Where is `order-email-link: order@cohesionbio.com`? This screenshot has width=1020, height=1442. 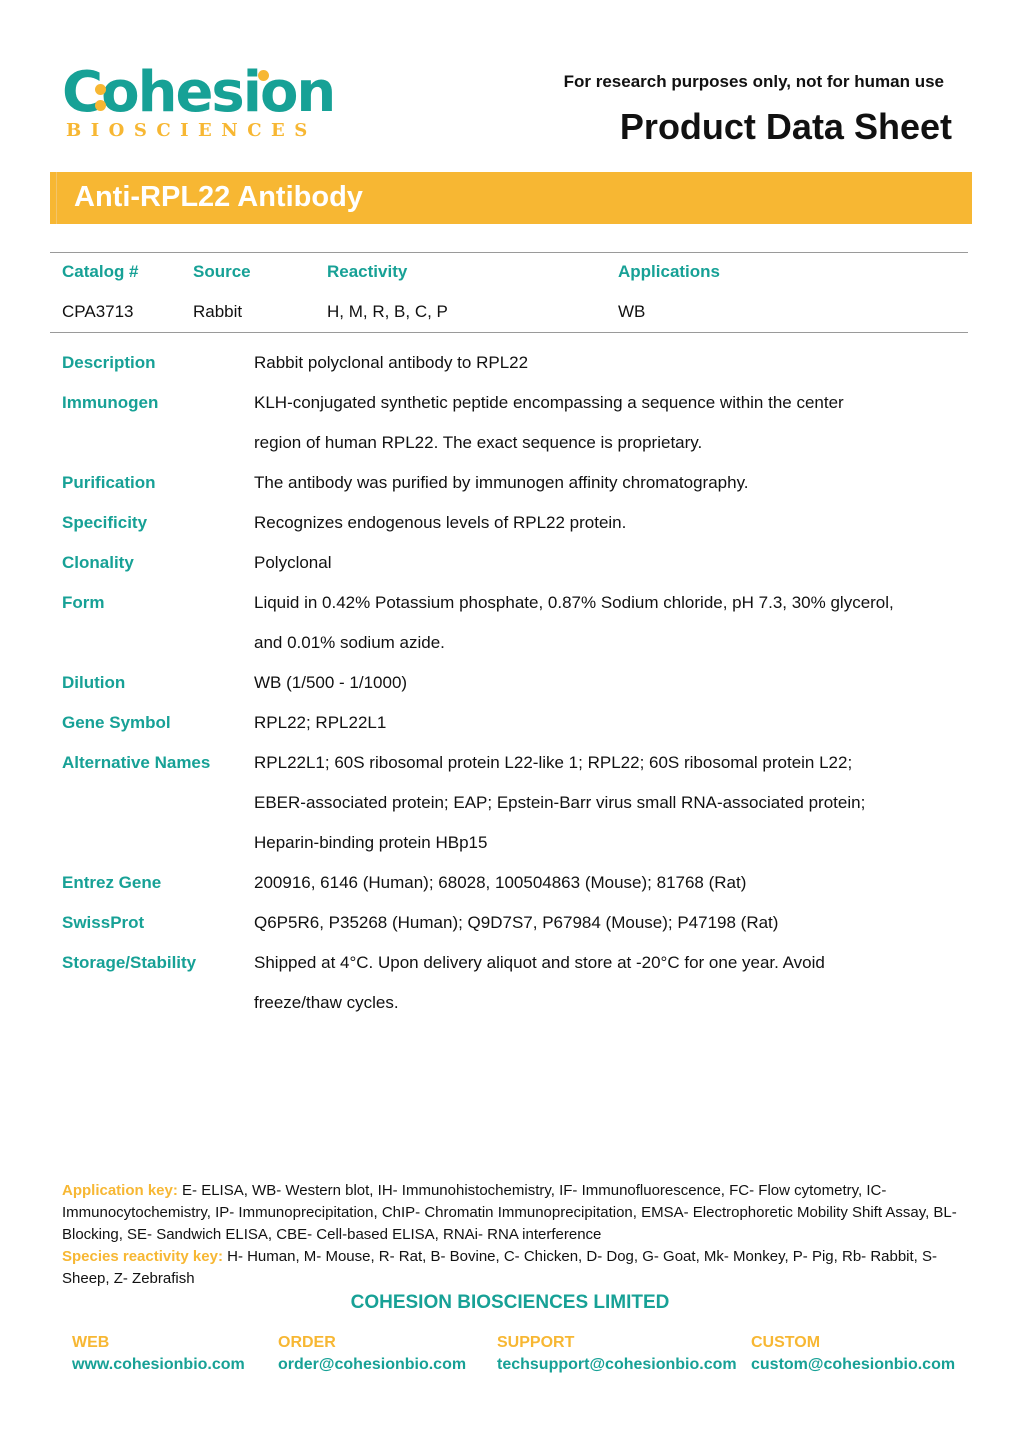 order-email-link: order@cohesionbio.com is located at coordinates (372, 1365).